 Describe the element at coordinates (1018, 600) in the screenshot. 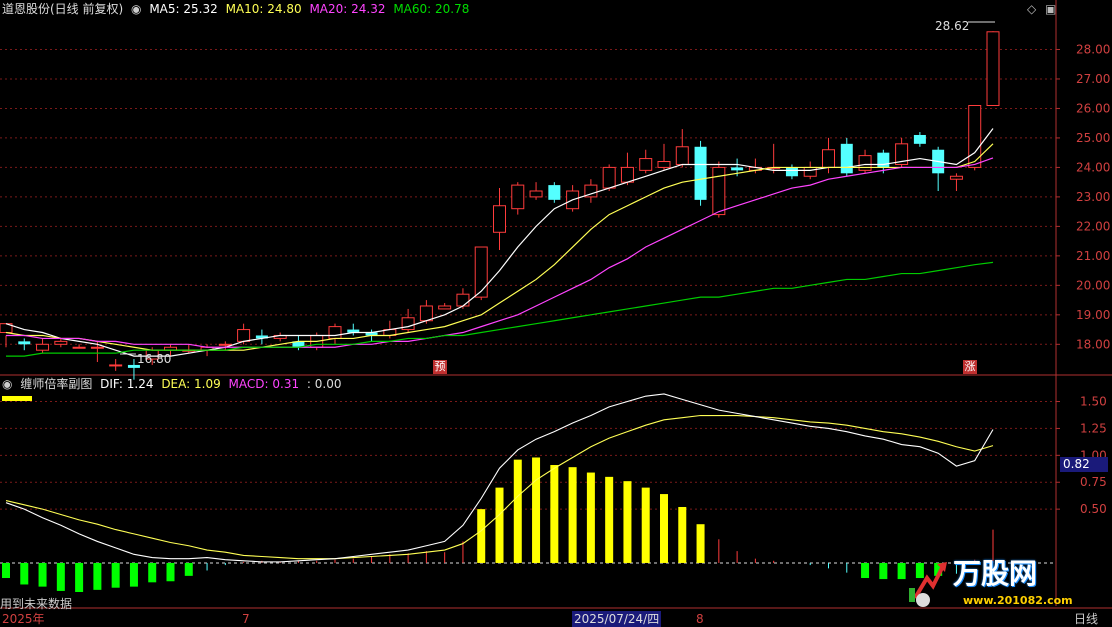

I see `watermark-url: www.201082.com` at that location.